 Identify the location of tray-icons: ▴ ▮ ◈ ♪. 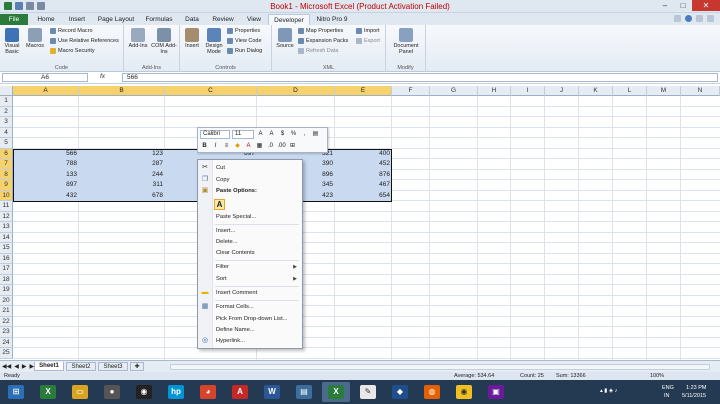
(608, 391).